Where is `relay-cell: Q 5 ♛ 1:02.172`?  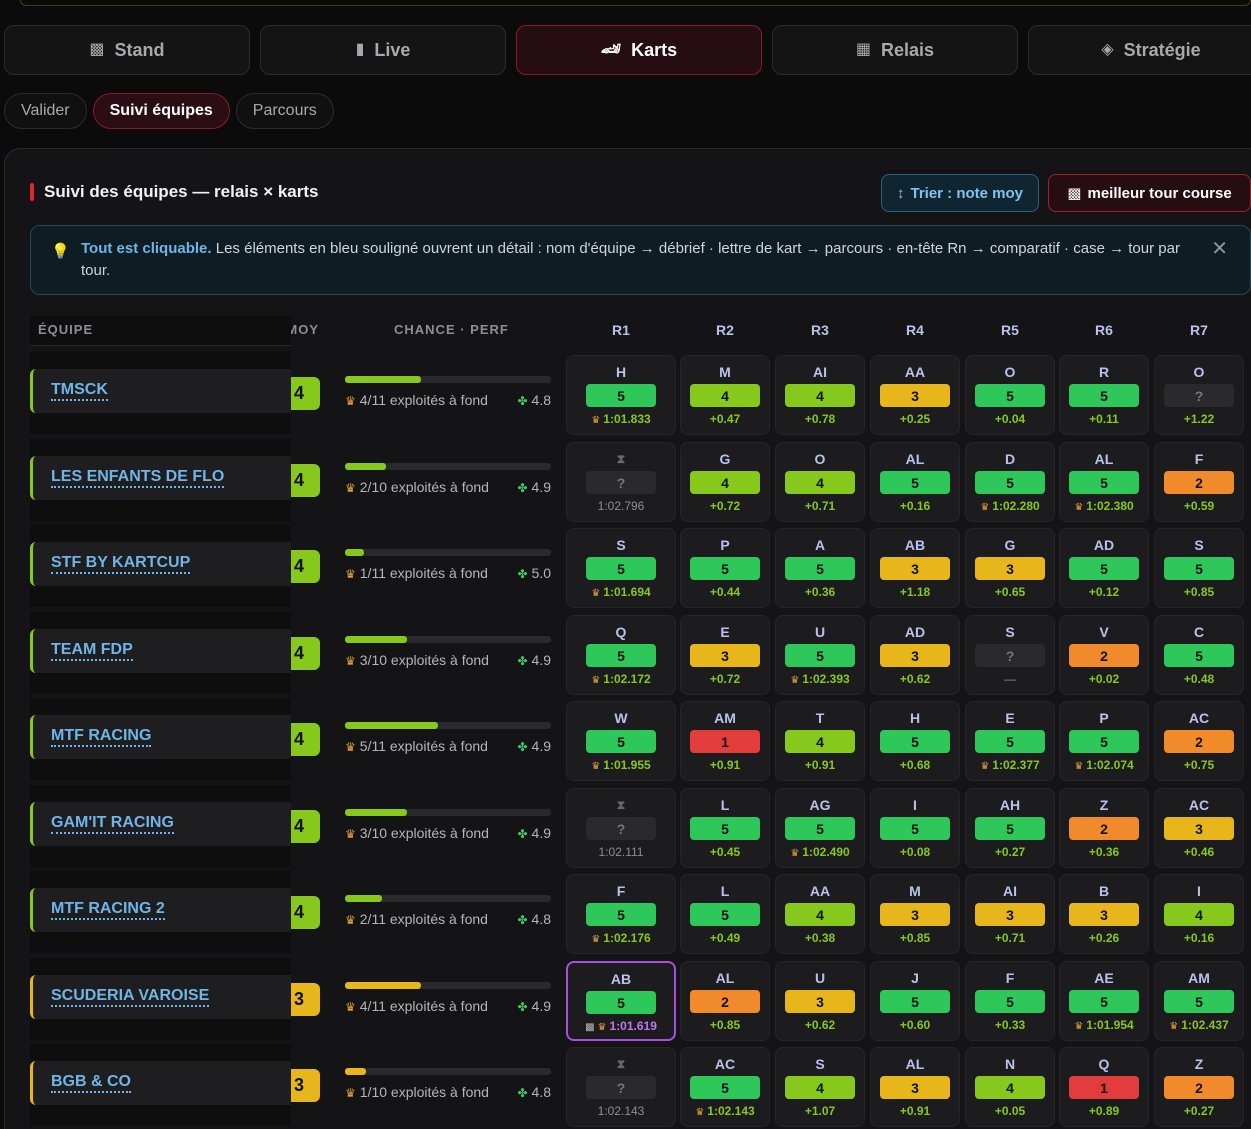
relay-cell: Q 5 ♛ 1:02.172 is located at coordinates (621, 655).